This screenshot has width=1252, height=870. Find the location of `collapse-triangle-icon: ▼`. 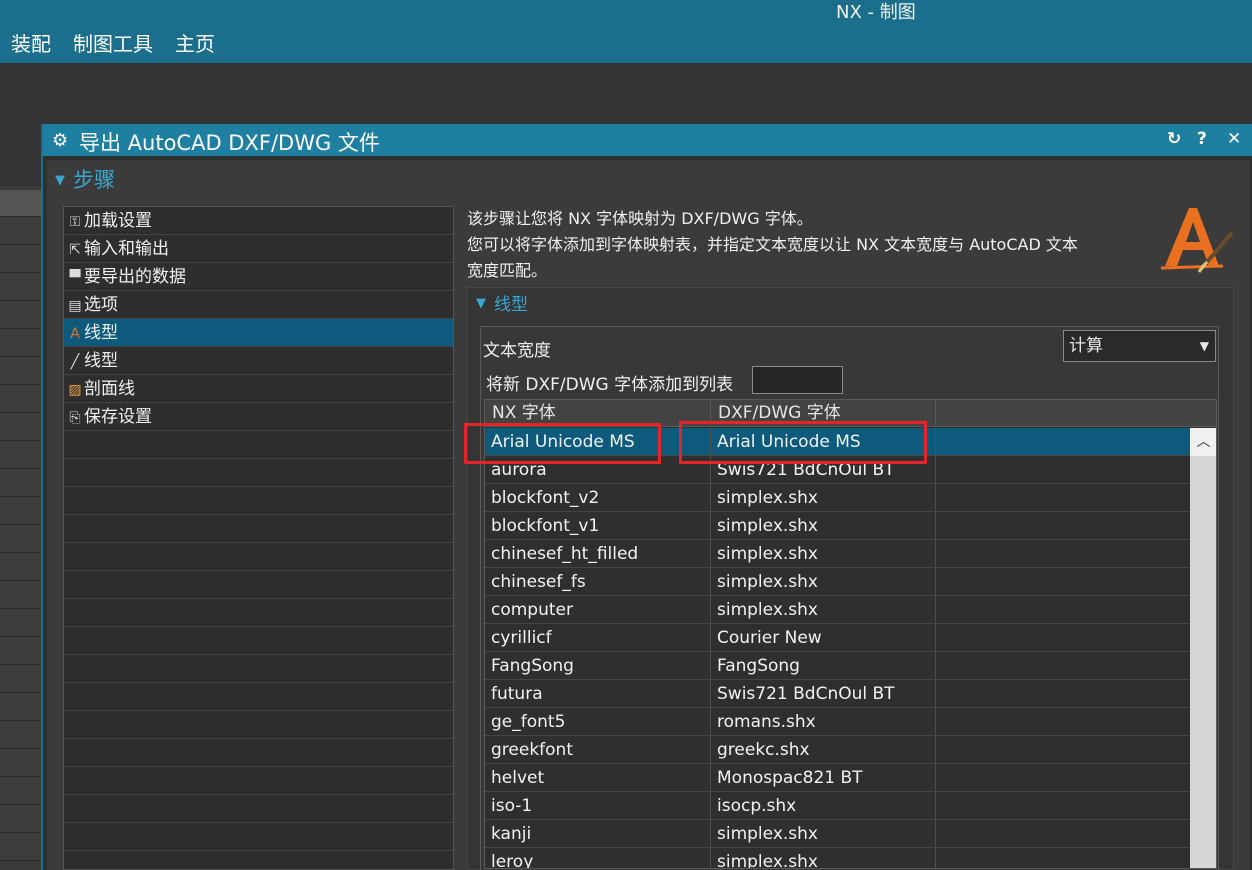

collapse-triangle-icon: ▼ is located at coordinates (481, 303).